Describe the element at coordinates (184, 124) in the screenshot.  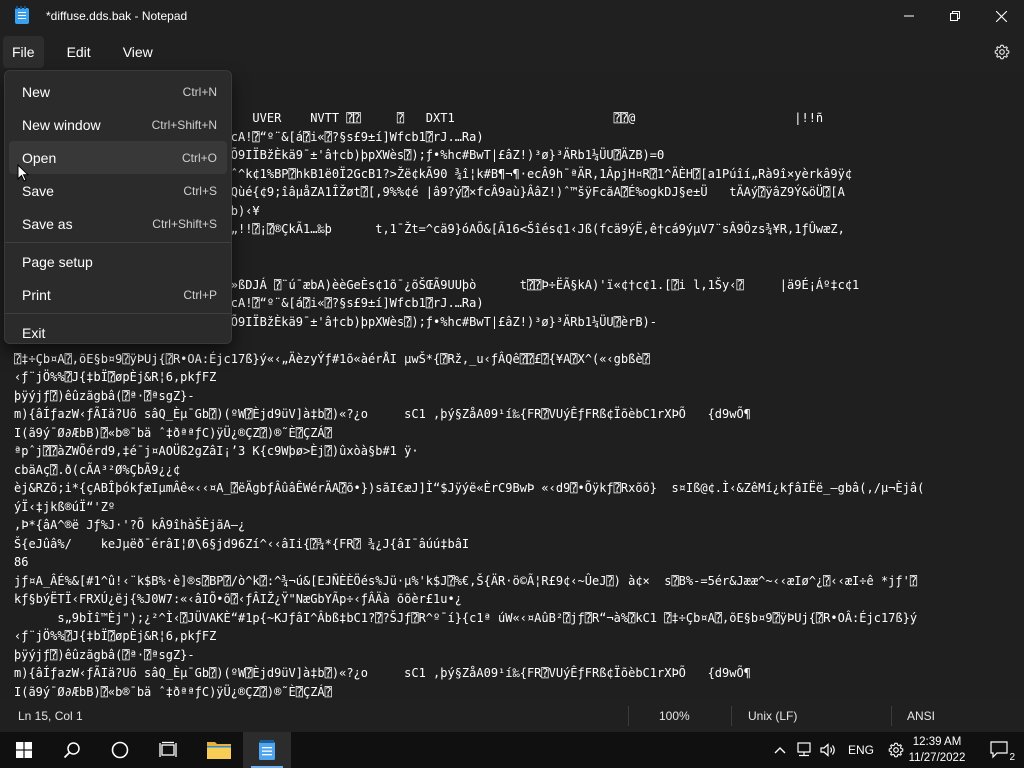
I see `menu-item-shortcut: Ctrl+Shift+N` at that location.